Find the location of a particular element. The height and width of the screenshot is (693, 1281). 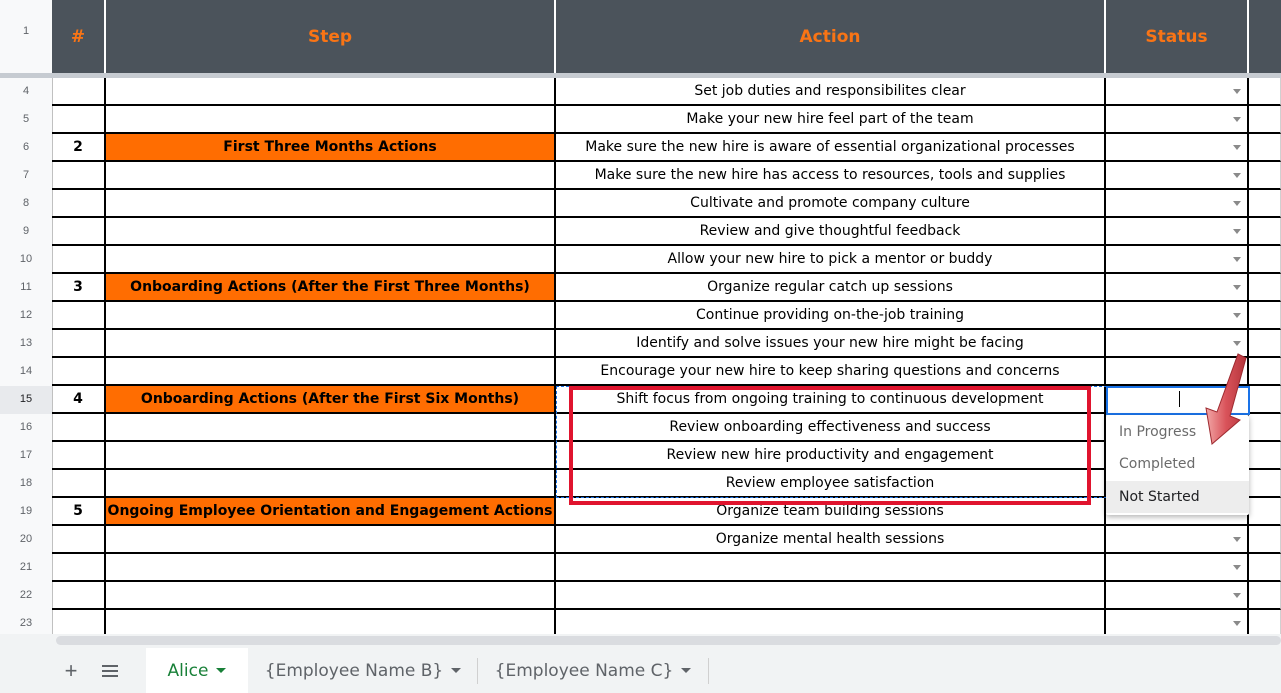

action-cell: Set job duties and responsibilites clear is located at coordinates (831, 92).